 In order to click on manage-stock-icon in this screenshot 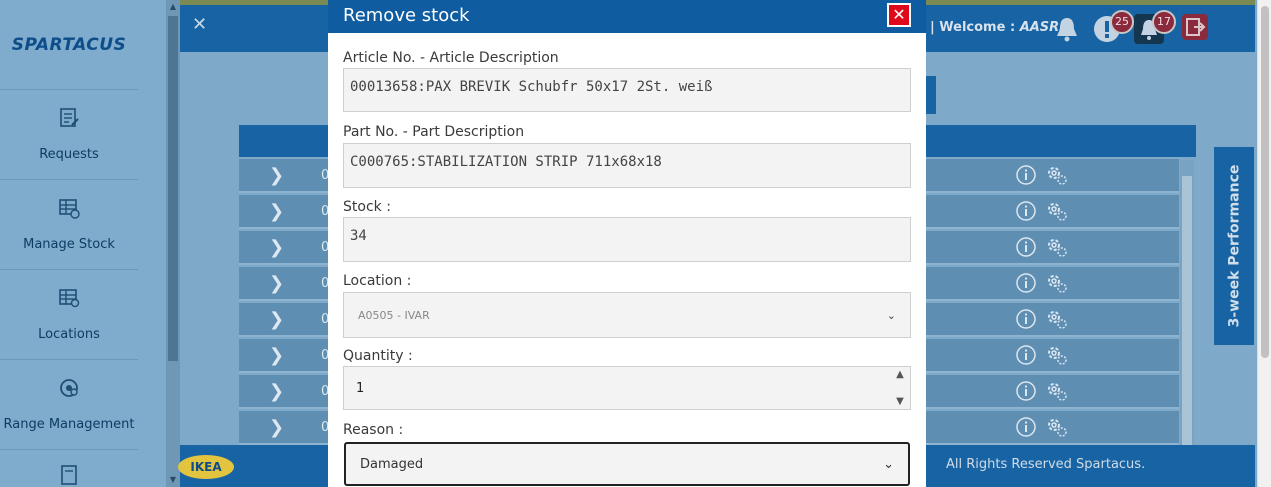, I will do `click(69, 210)`.